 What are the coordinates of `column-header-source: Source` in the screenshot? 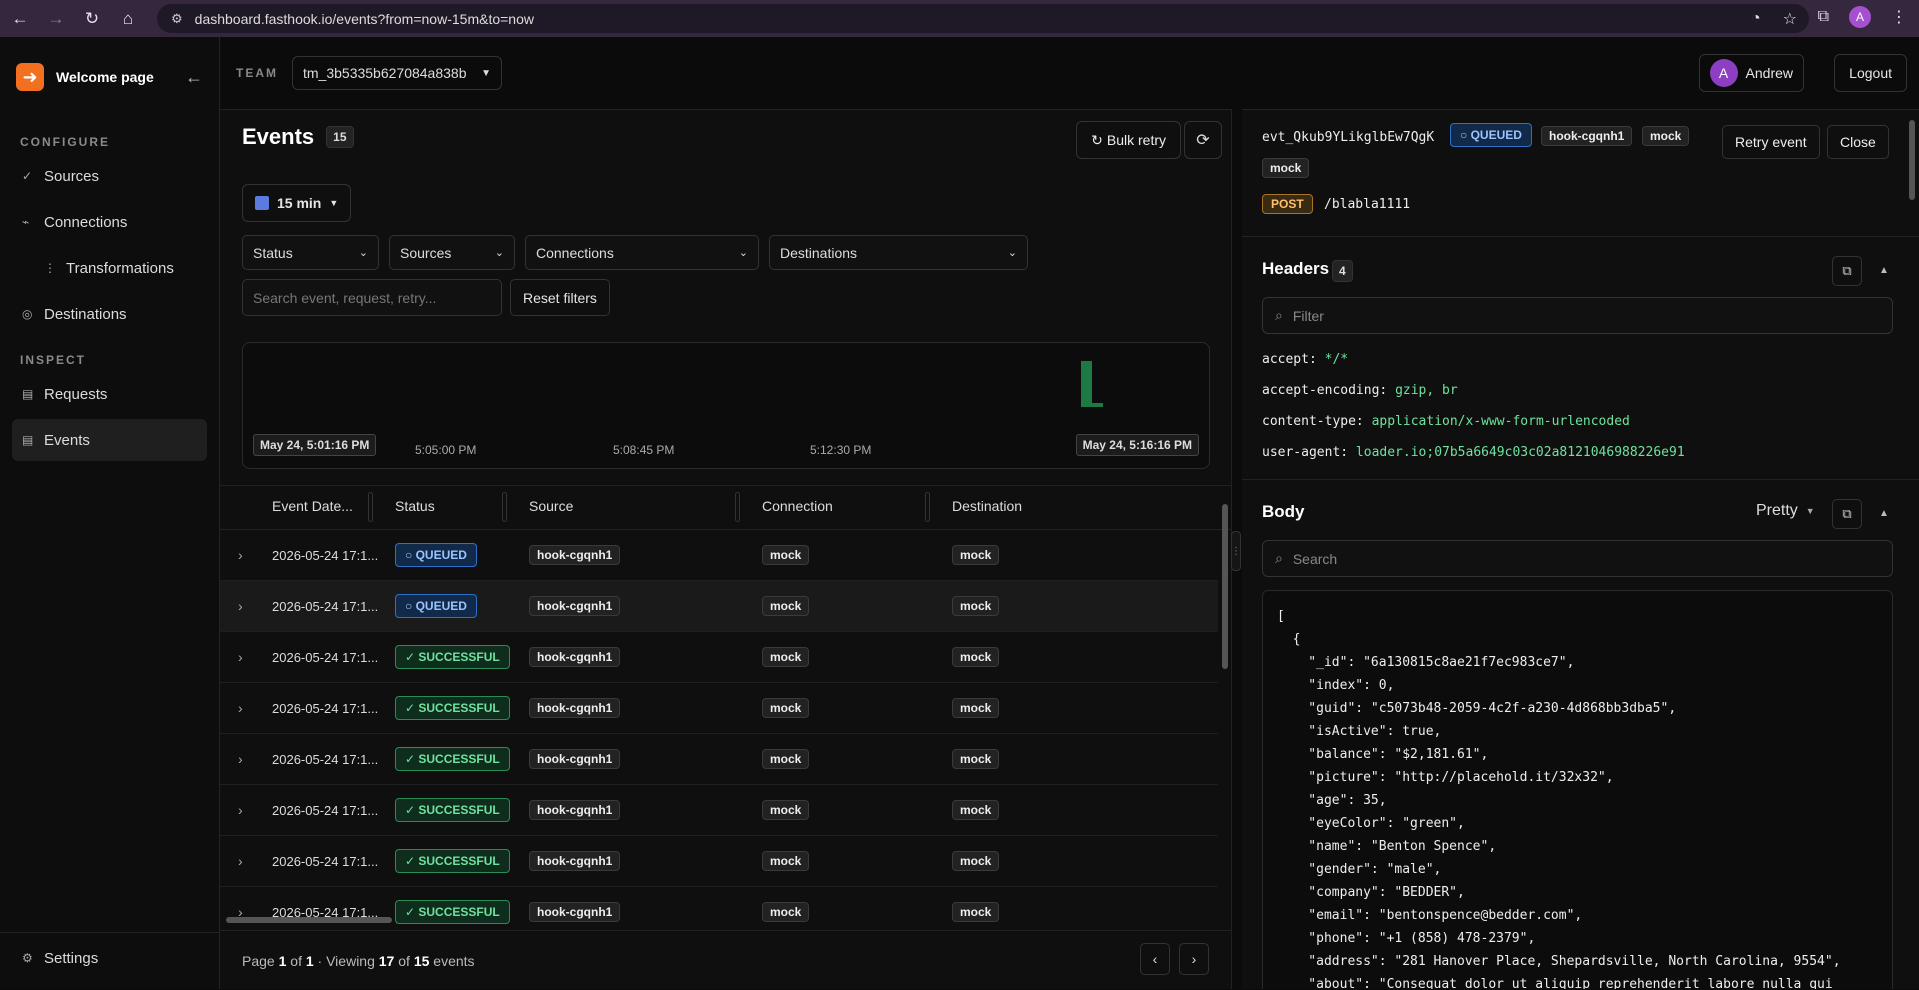 It's located at (551, 506).